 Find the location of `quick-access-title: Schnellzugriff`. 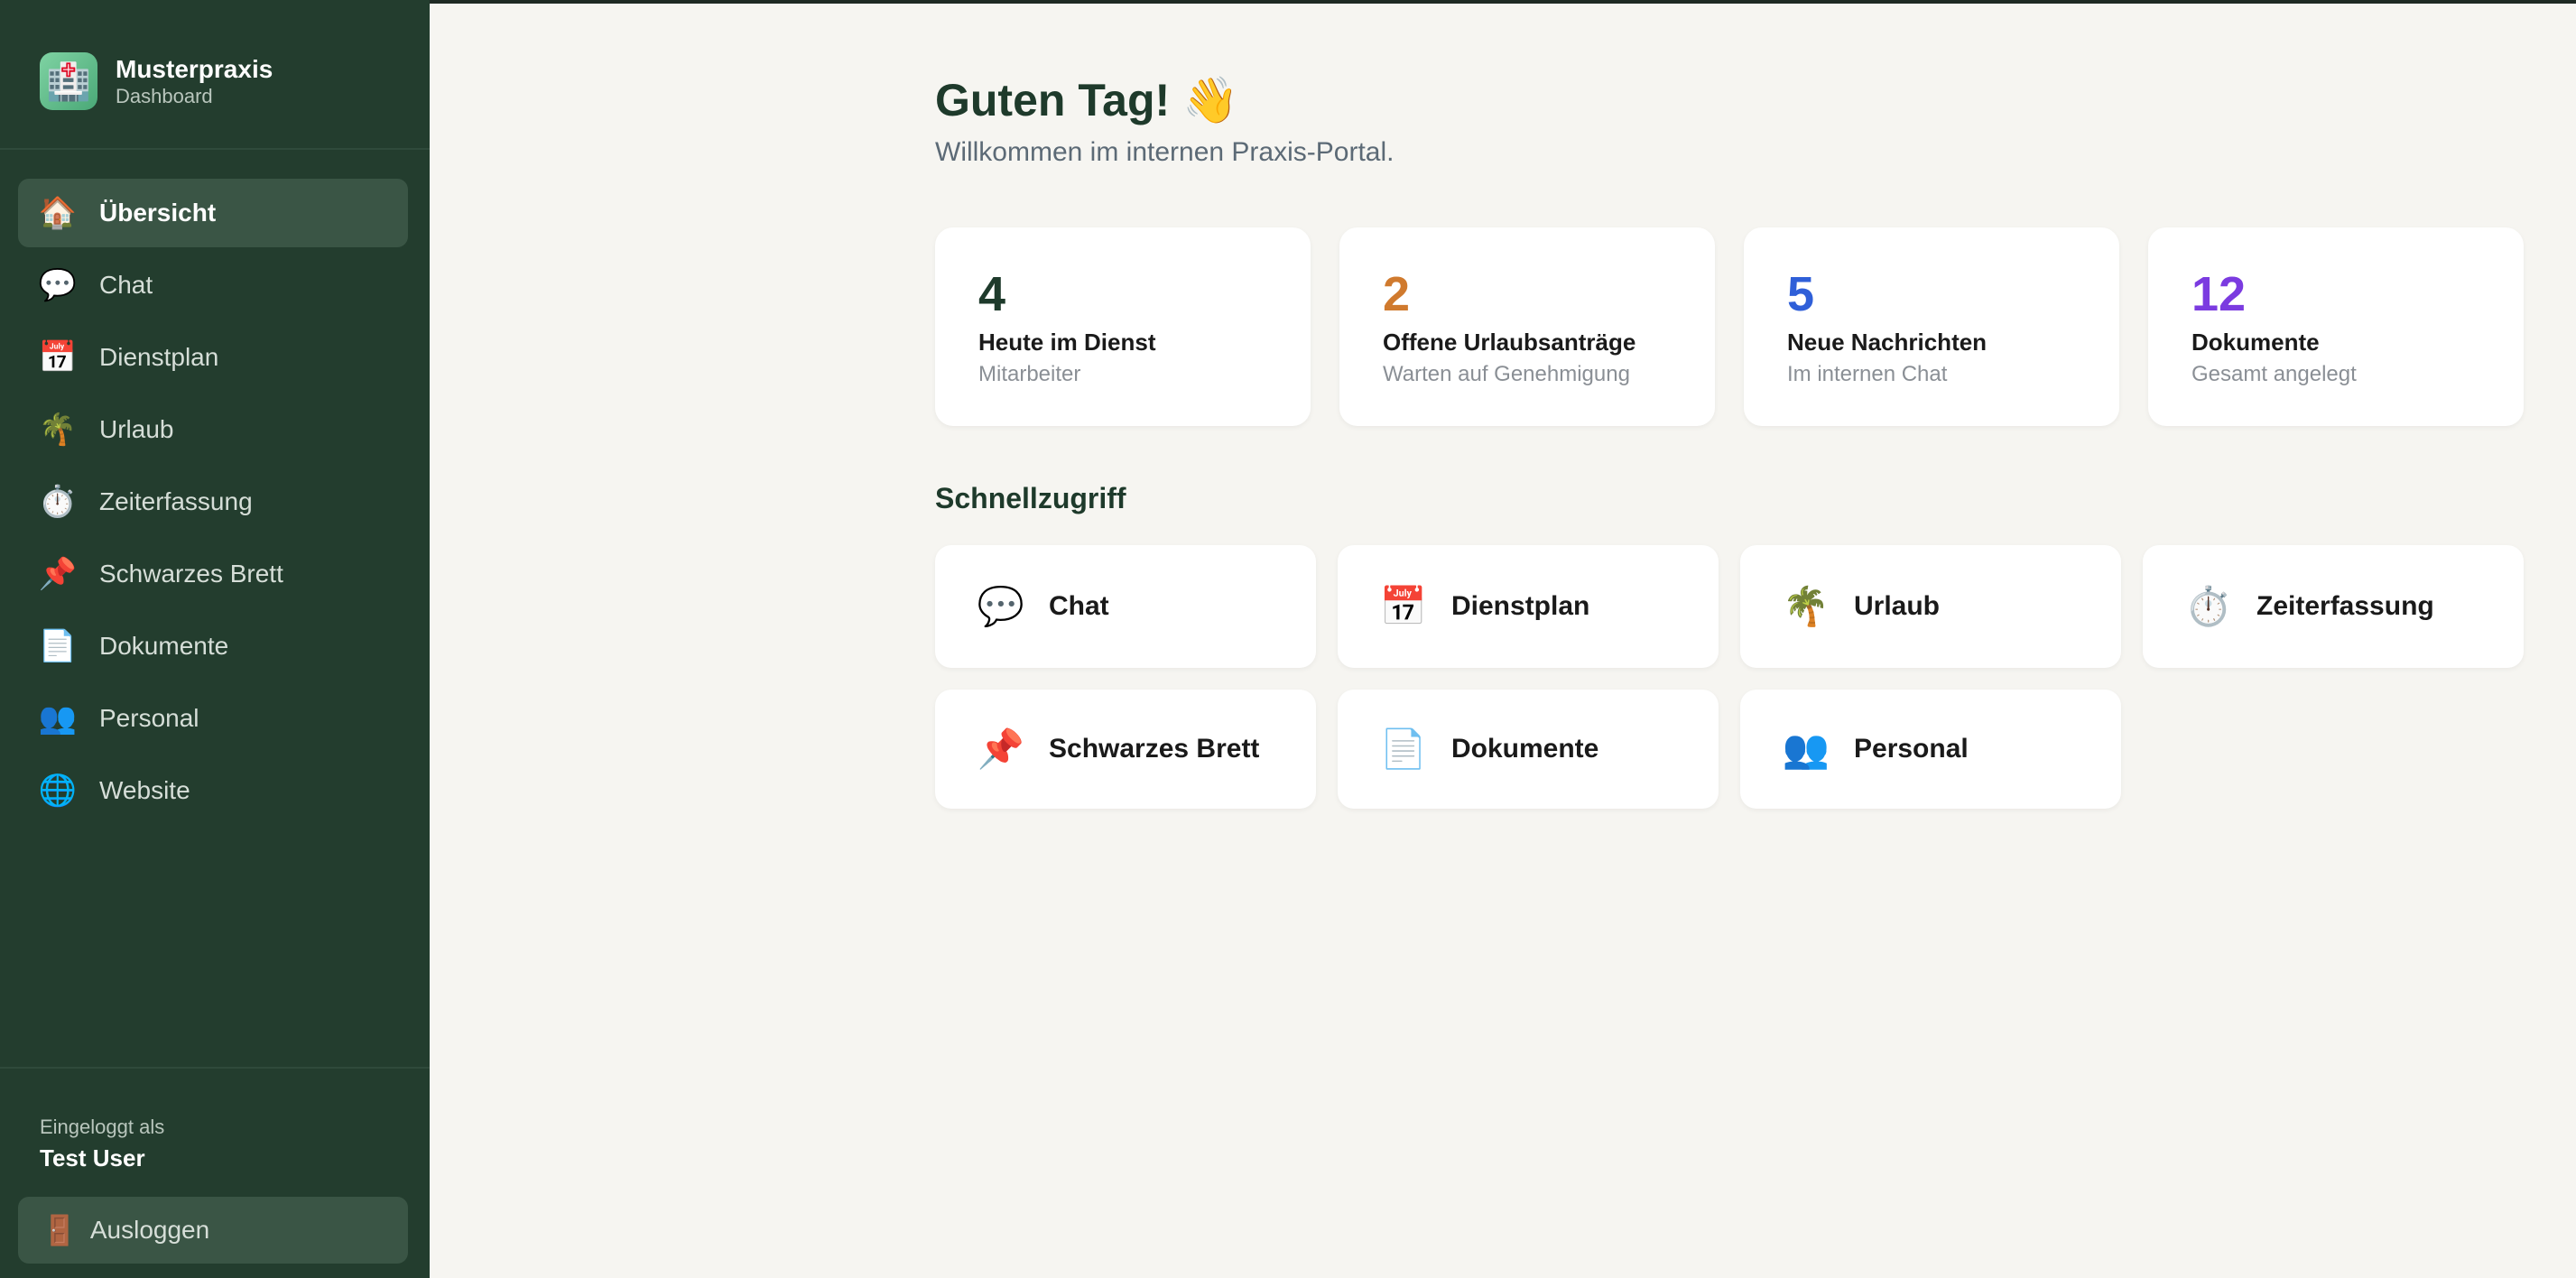

quick-access-title: Schnellzugriff is located at coordinates (1030, 498).